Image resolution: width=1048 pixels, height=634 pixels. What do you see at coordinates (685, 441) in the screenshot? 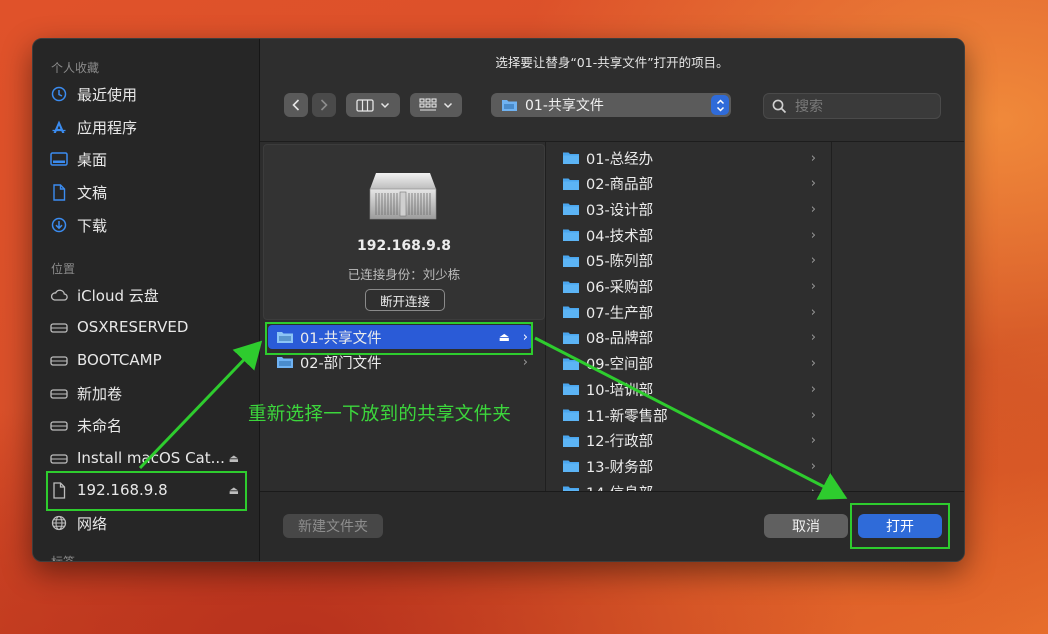
I see `list-item: 12-行政部 ›` at bounding box center [685, 441].